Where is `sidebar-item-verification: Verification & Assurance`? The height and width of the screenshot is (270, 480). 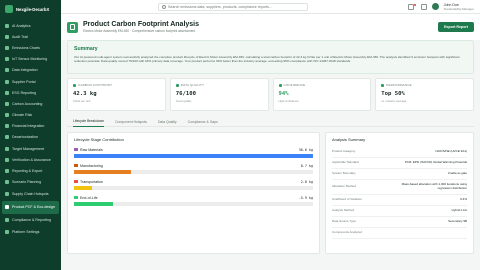 sidebar-item-verification: Verification & Assurance is located at coordinates (30, 159).